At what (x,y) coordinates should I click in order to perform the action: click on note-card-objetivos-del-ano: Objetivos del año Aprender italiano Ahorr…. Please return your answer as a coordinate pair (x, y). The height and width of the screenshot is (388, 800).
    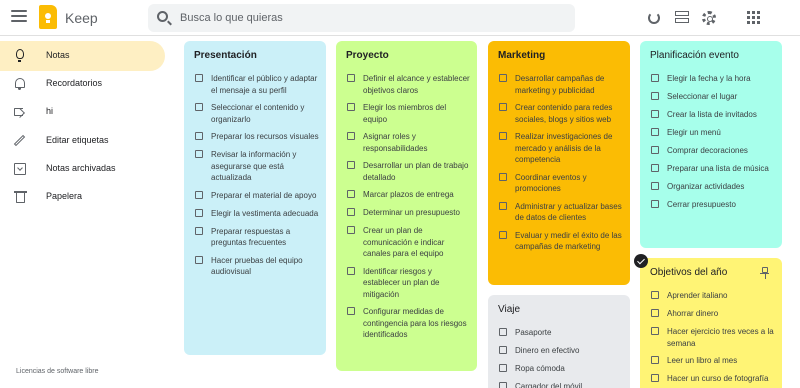
    Looking at the image, I should click on (711, 323).